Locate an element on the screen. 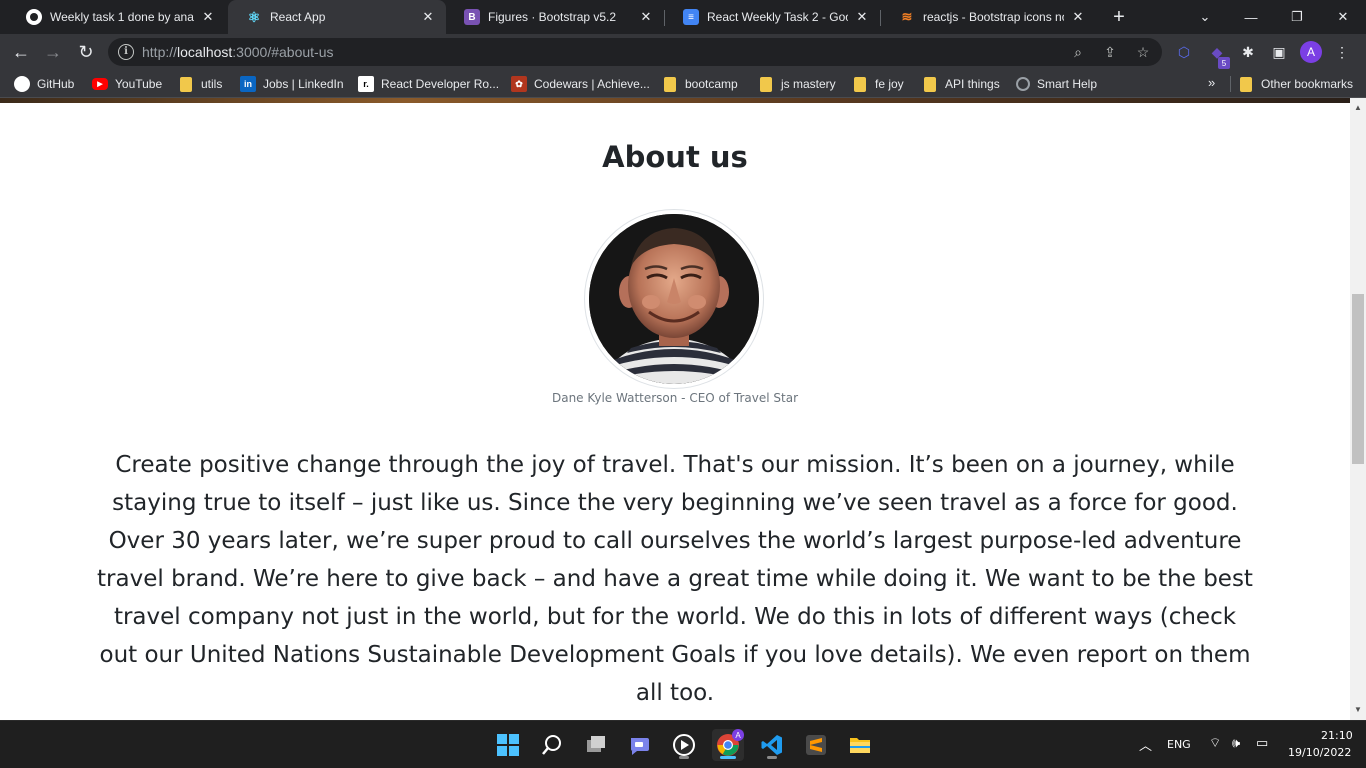  taskbar-search-button is located at coordinates (552, 745).